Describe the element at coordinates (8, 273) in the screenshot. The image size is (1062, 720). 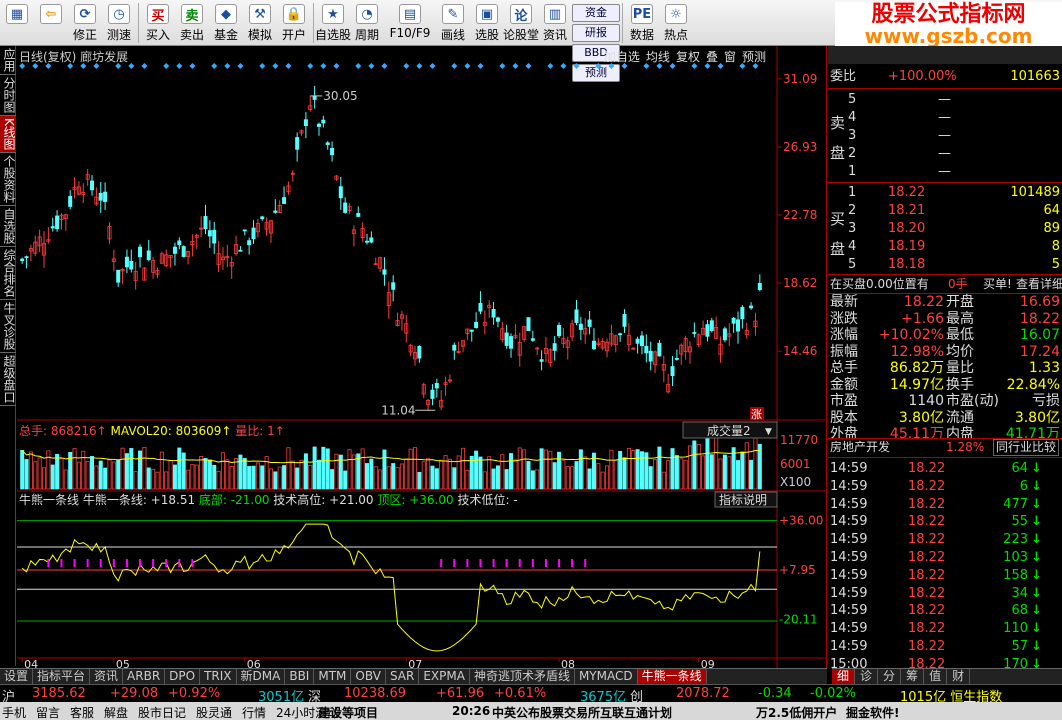
I see `left-tab-5: 综合排名` at that location.